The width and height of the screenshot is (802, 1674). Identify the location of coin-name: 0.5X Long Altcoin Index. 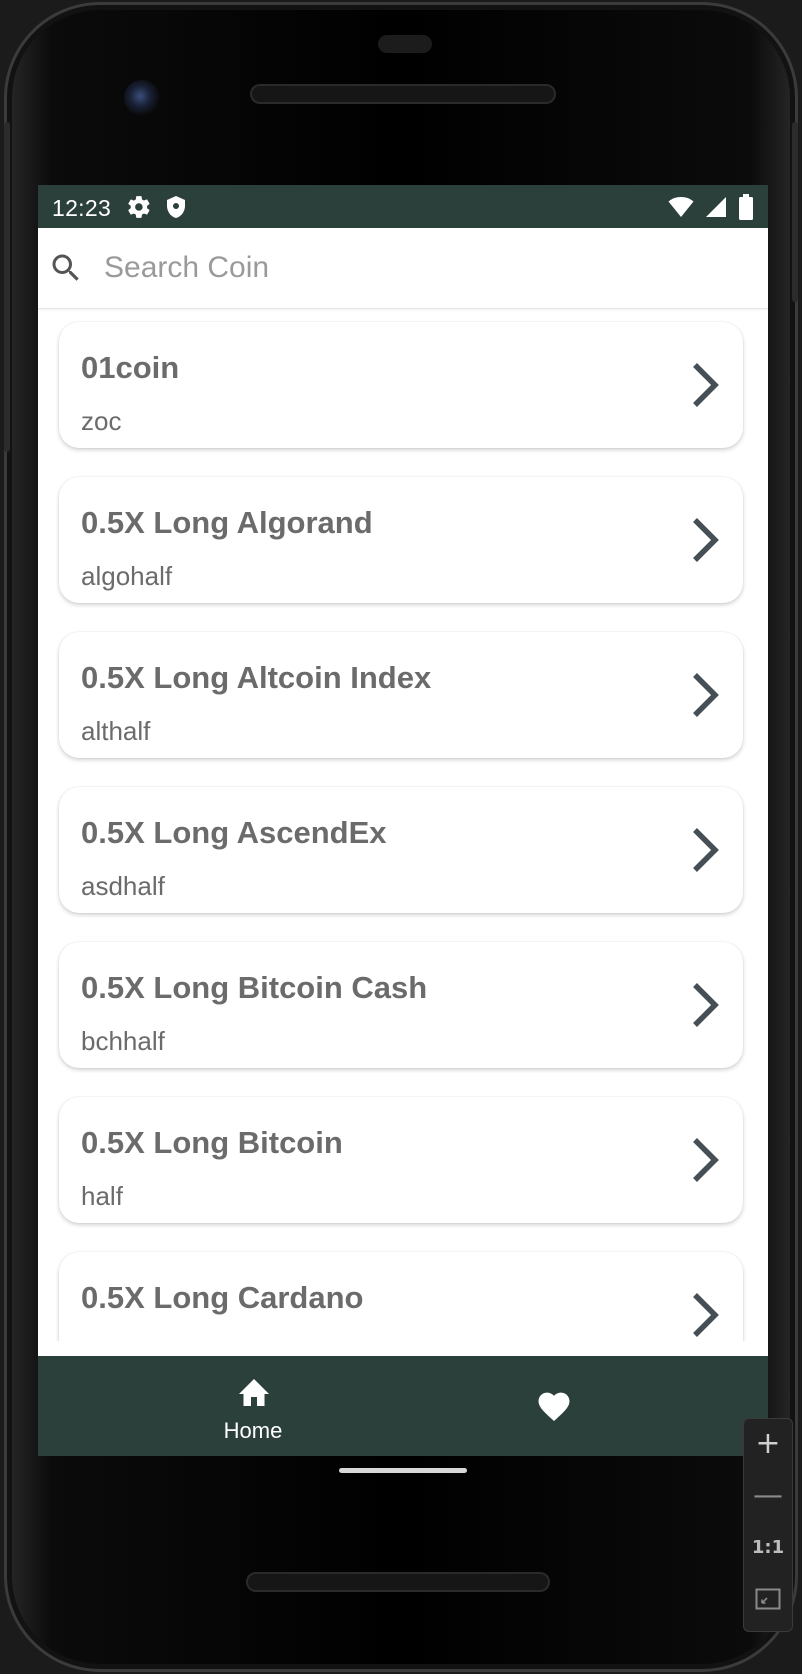
(256, 677).